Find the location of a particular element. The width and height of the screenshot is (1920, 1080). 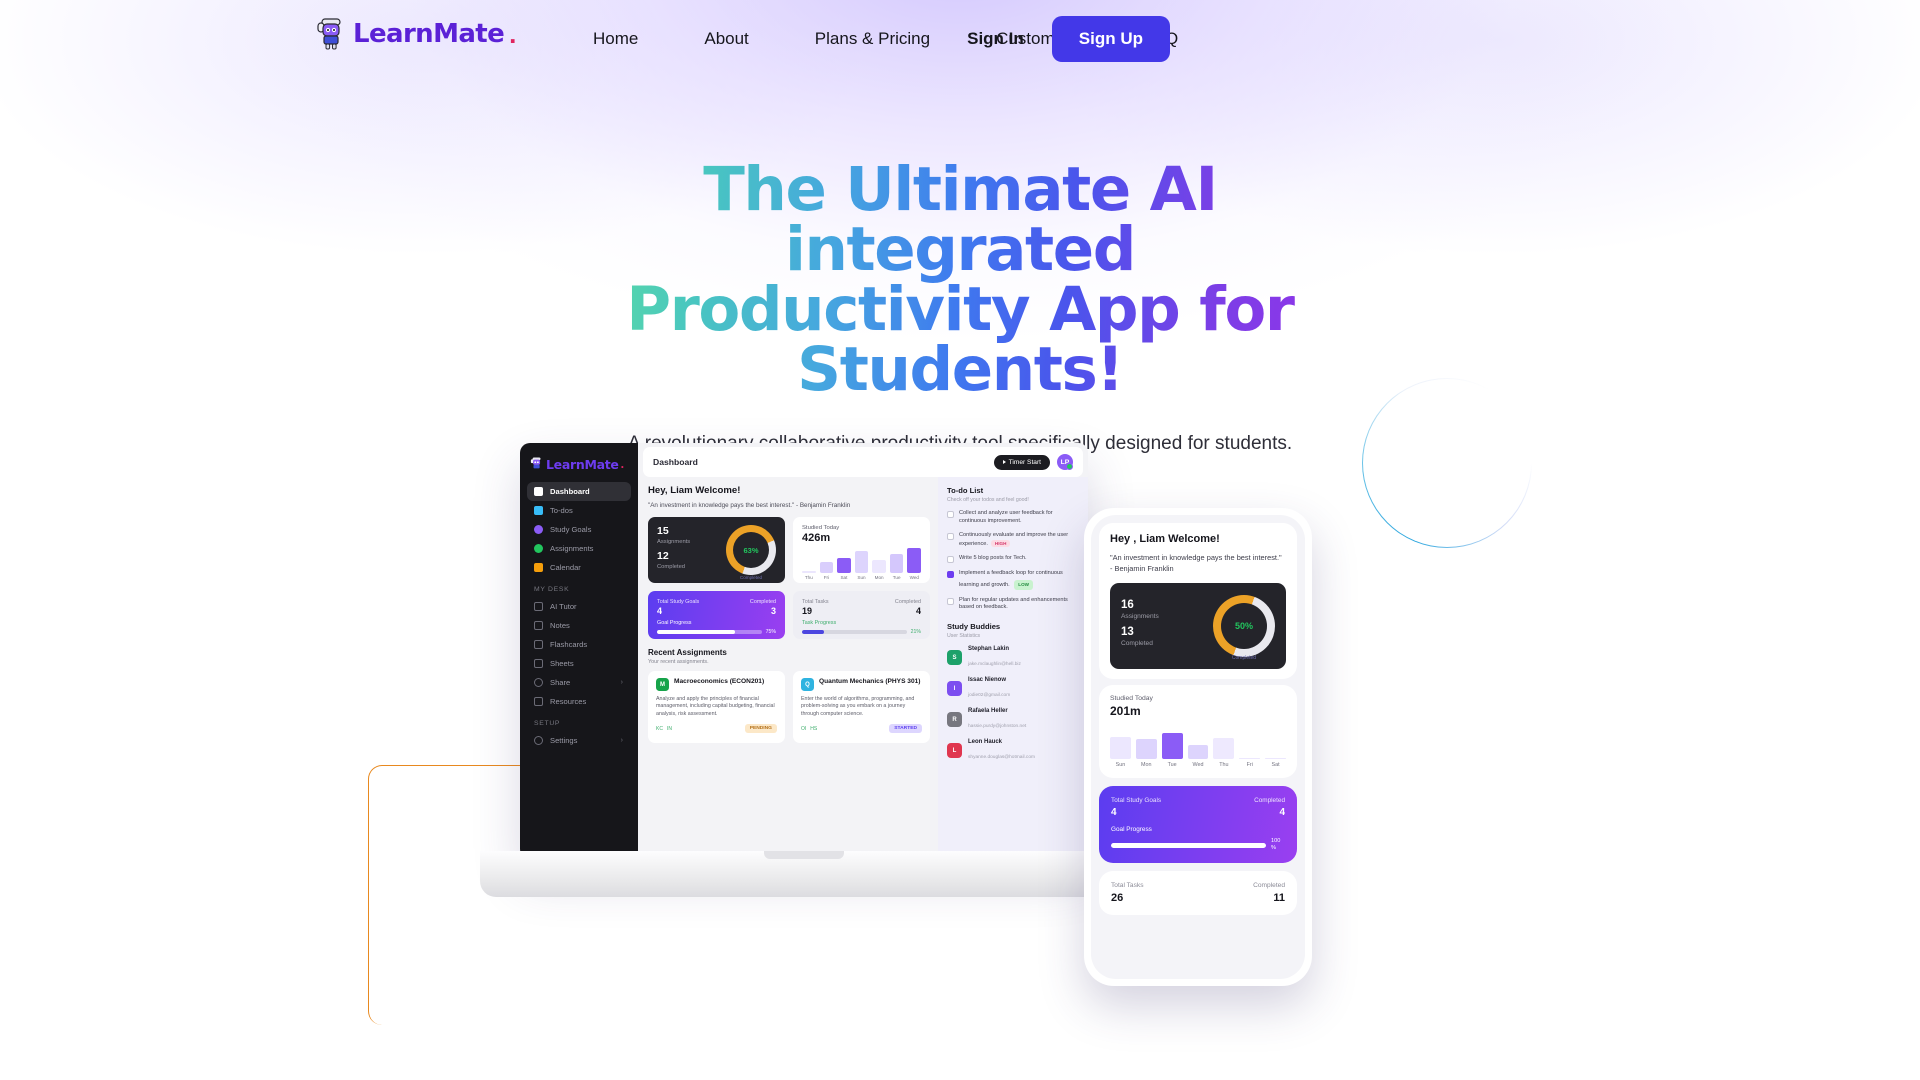

phone-assignments-donut-chart: 50% Completed is located at coordinates (1244, 628).